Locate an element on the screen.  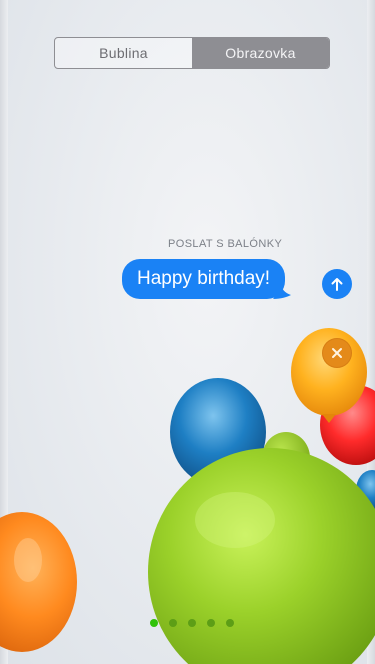
cancel-effect-button is located at coordinates (337, 353).